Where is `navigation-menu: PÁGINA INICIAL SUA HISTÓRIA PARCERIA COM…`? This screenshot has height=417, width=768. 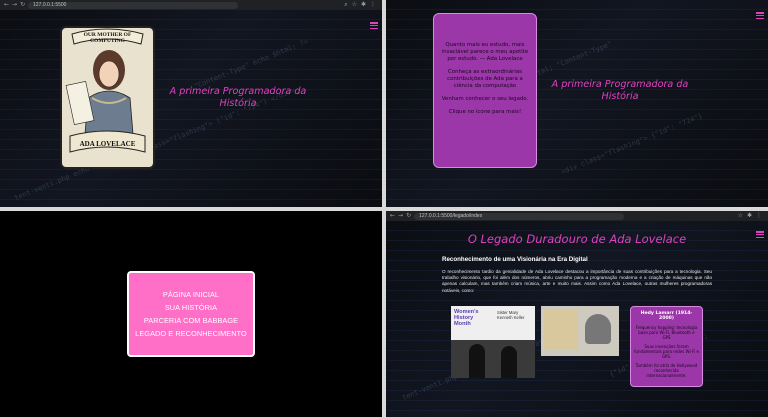 navigation-menu: PÁGINA INICIAL SUA HISTÓRIA PARCERIA COM… is located at coordinates (191, 314).